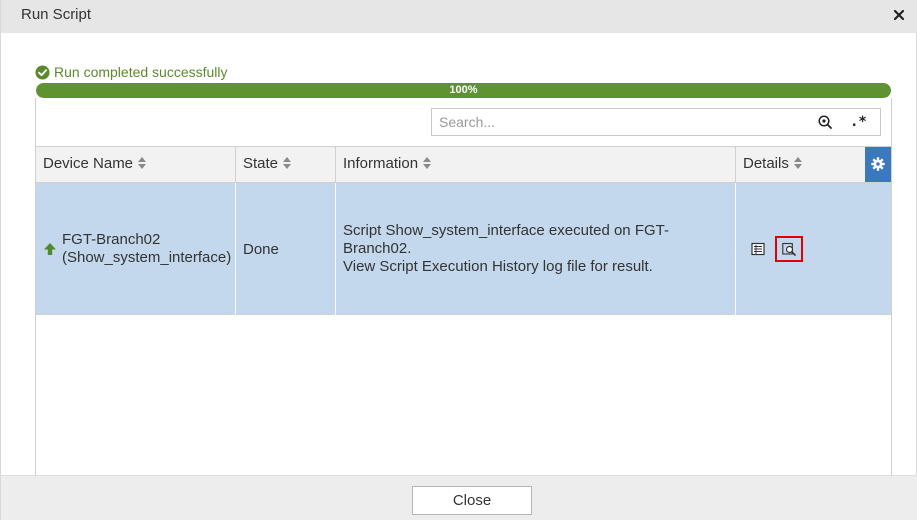 Image resolution: width=917 pixels, height=520 pixels. I want to click on view-log-icon, so click(789, 249).